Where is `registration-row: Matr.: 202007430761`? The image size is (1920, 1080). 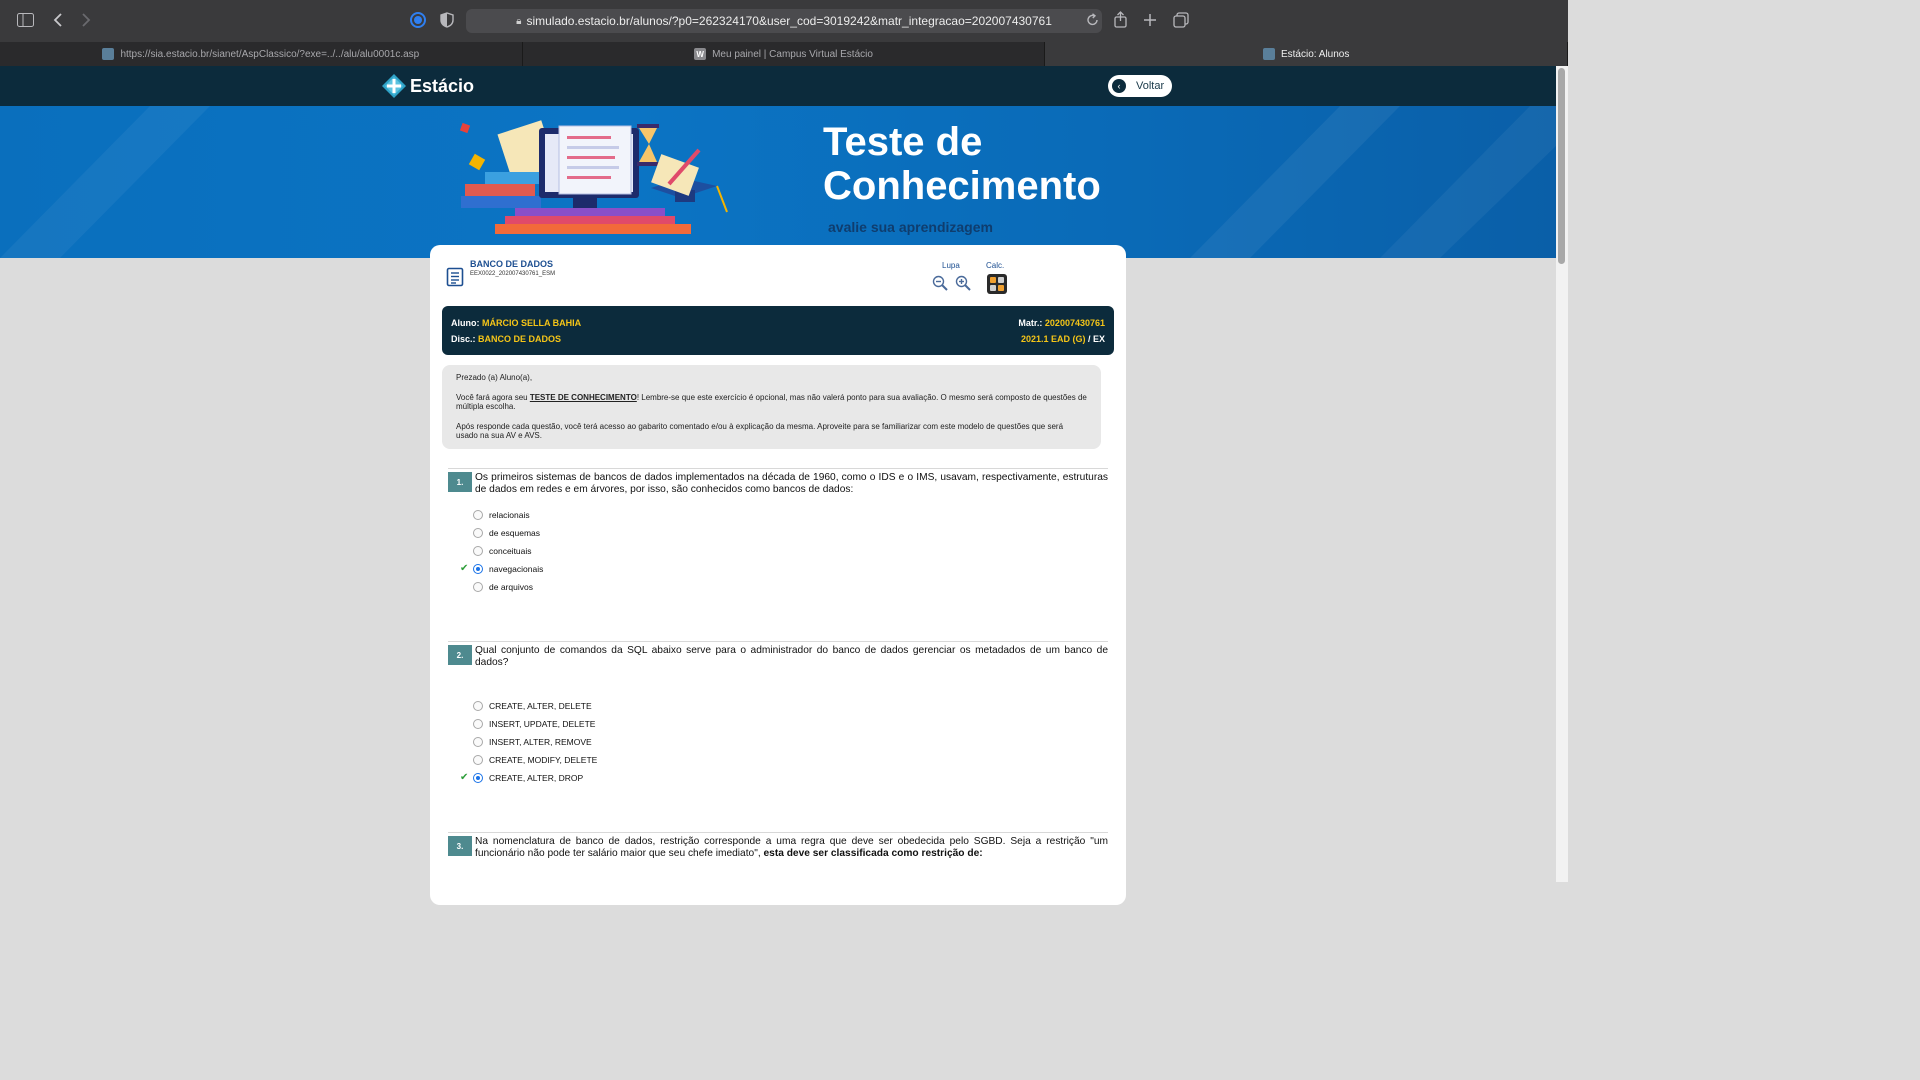 registration-row: Matr.: 202007430761 is located at coordinates (1061, 323).